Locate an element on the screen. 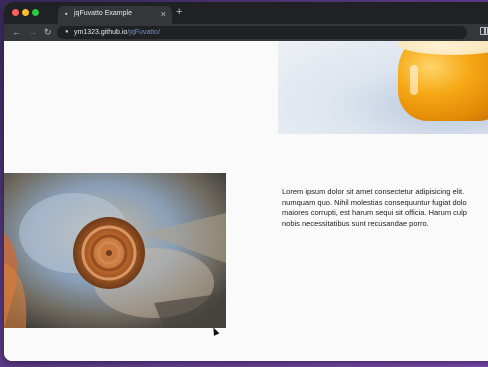 This screenshot has width=488, height=367. tab-jqfuvatto-example: ▪ jqFuvatto Example × is located at coordinates (115, 15).